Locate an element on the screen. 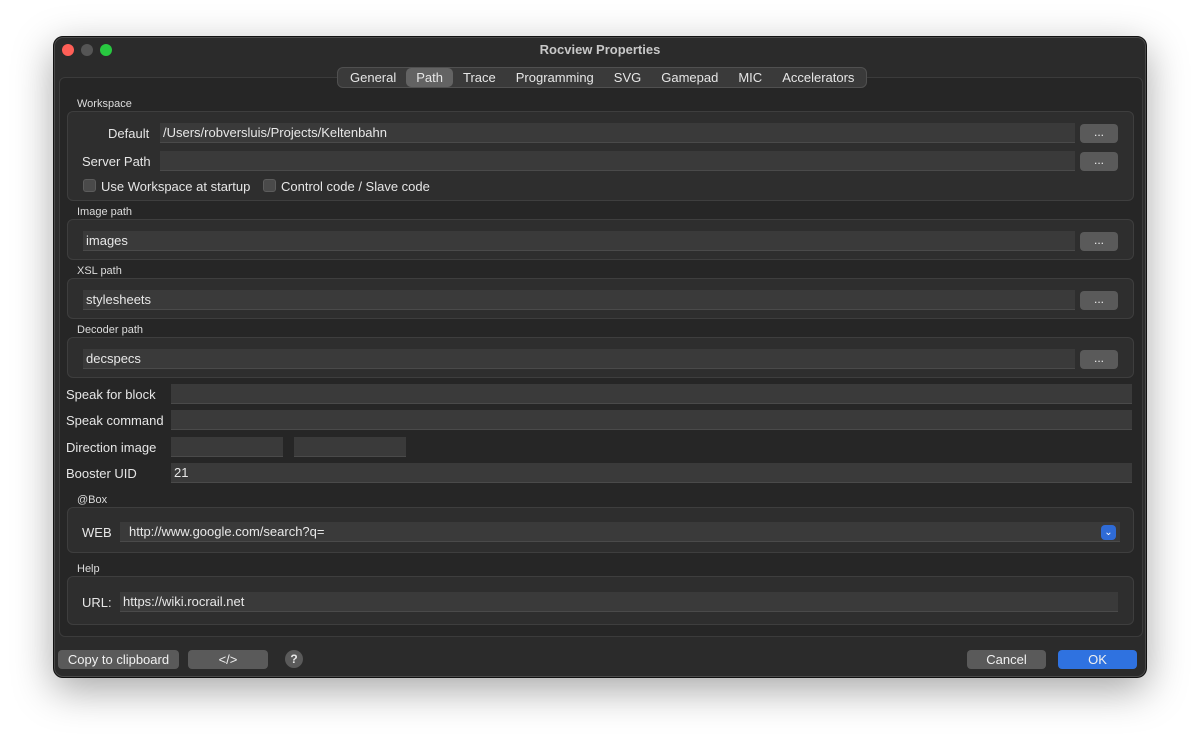 The width and height of the screenshot is (1200, 748). decoder-path-input: decspecs is located at coordinates (579, 359).